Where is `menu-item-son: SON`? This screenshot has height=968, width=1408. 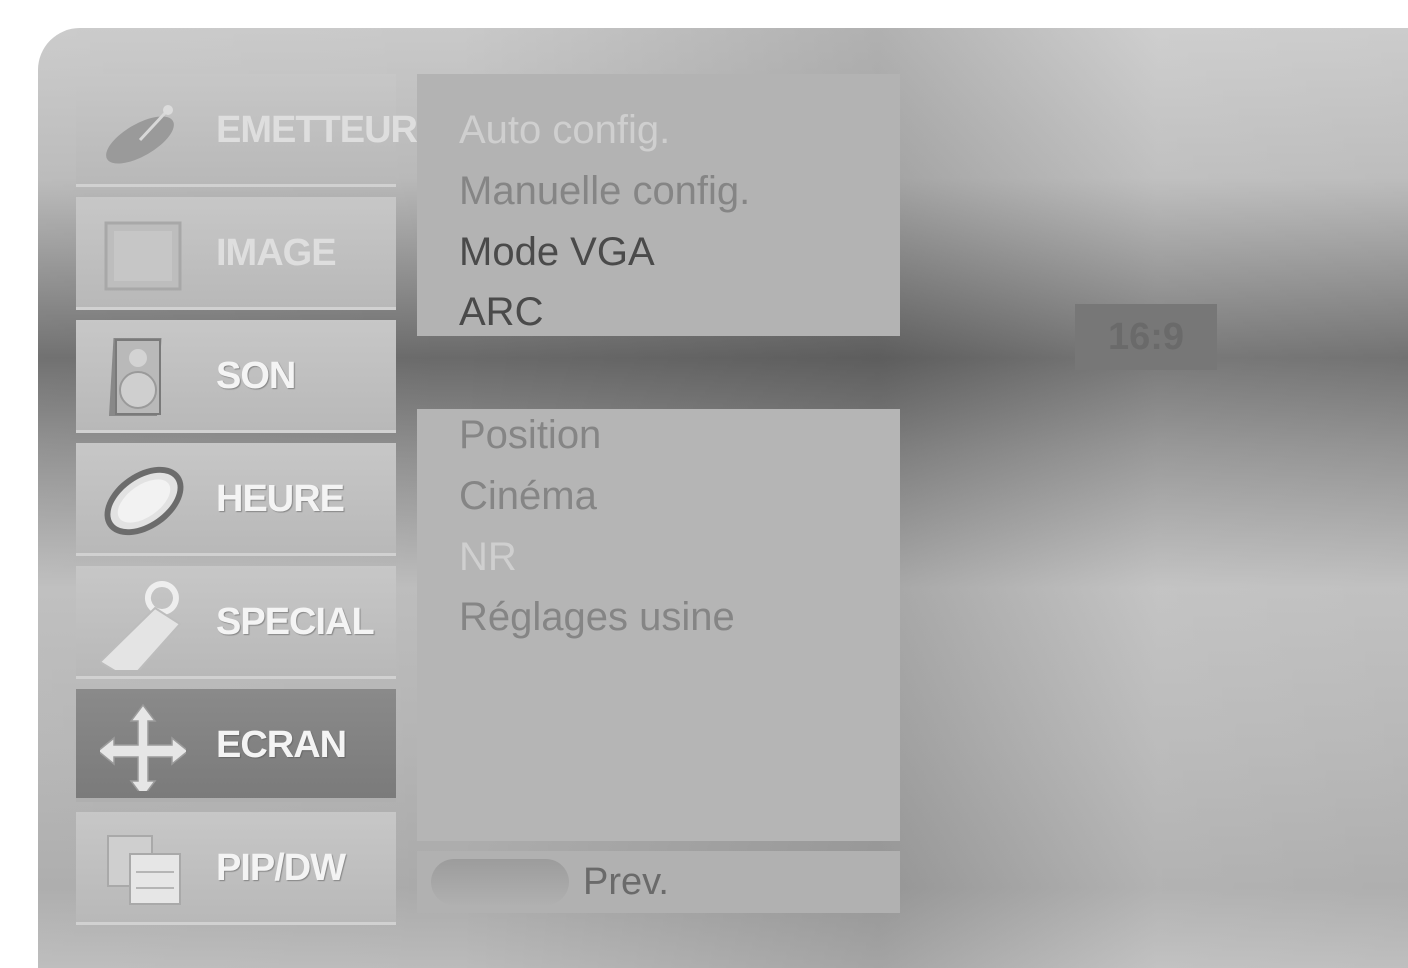 menu-item-son: SON is located at coordinates (236, 376).